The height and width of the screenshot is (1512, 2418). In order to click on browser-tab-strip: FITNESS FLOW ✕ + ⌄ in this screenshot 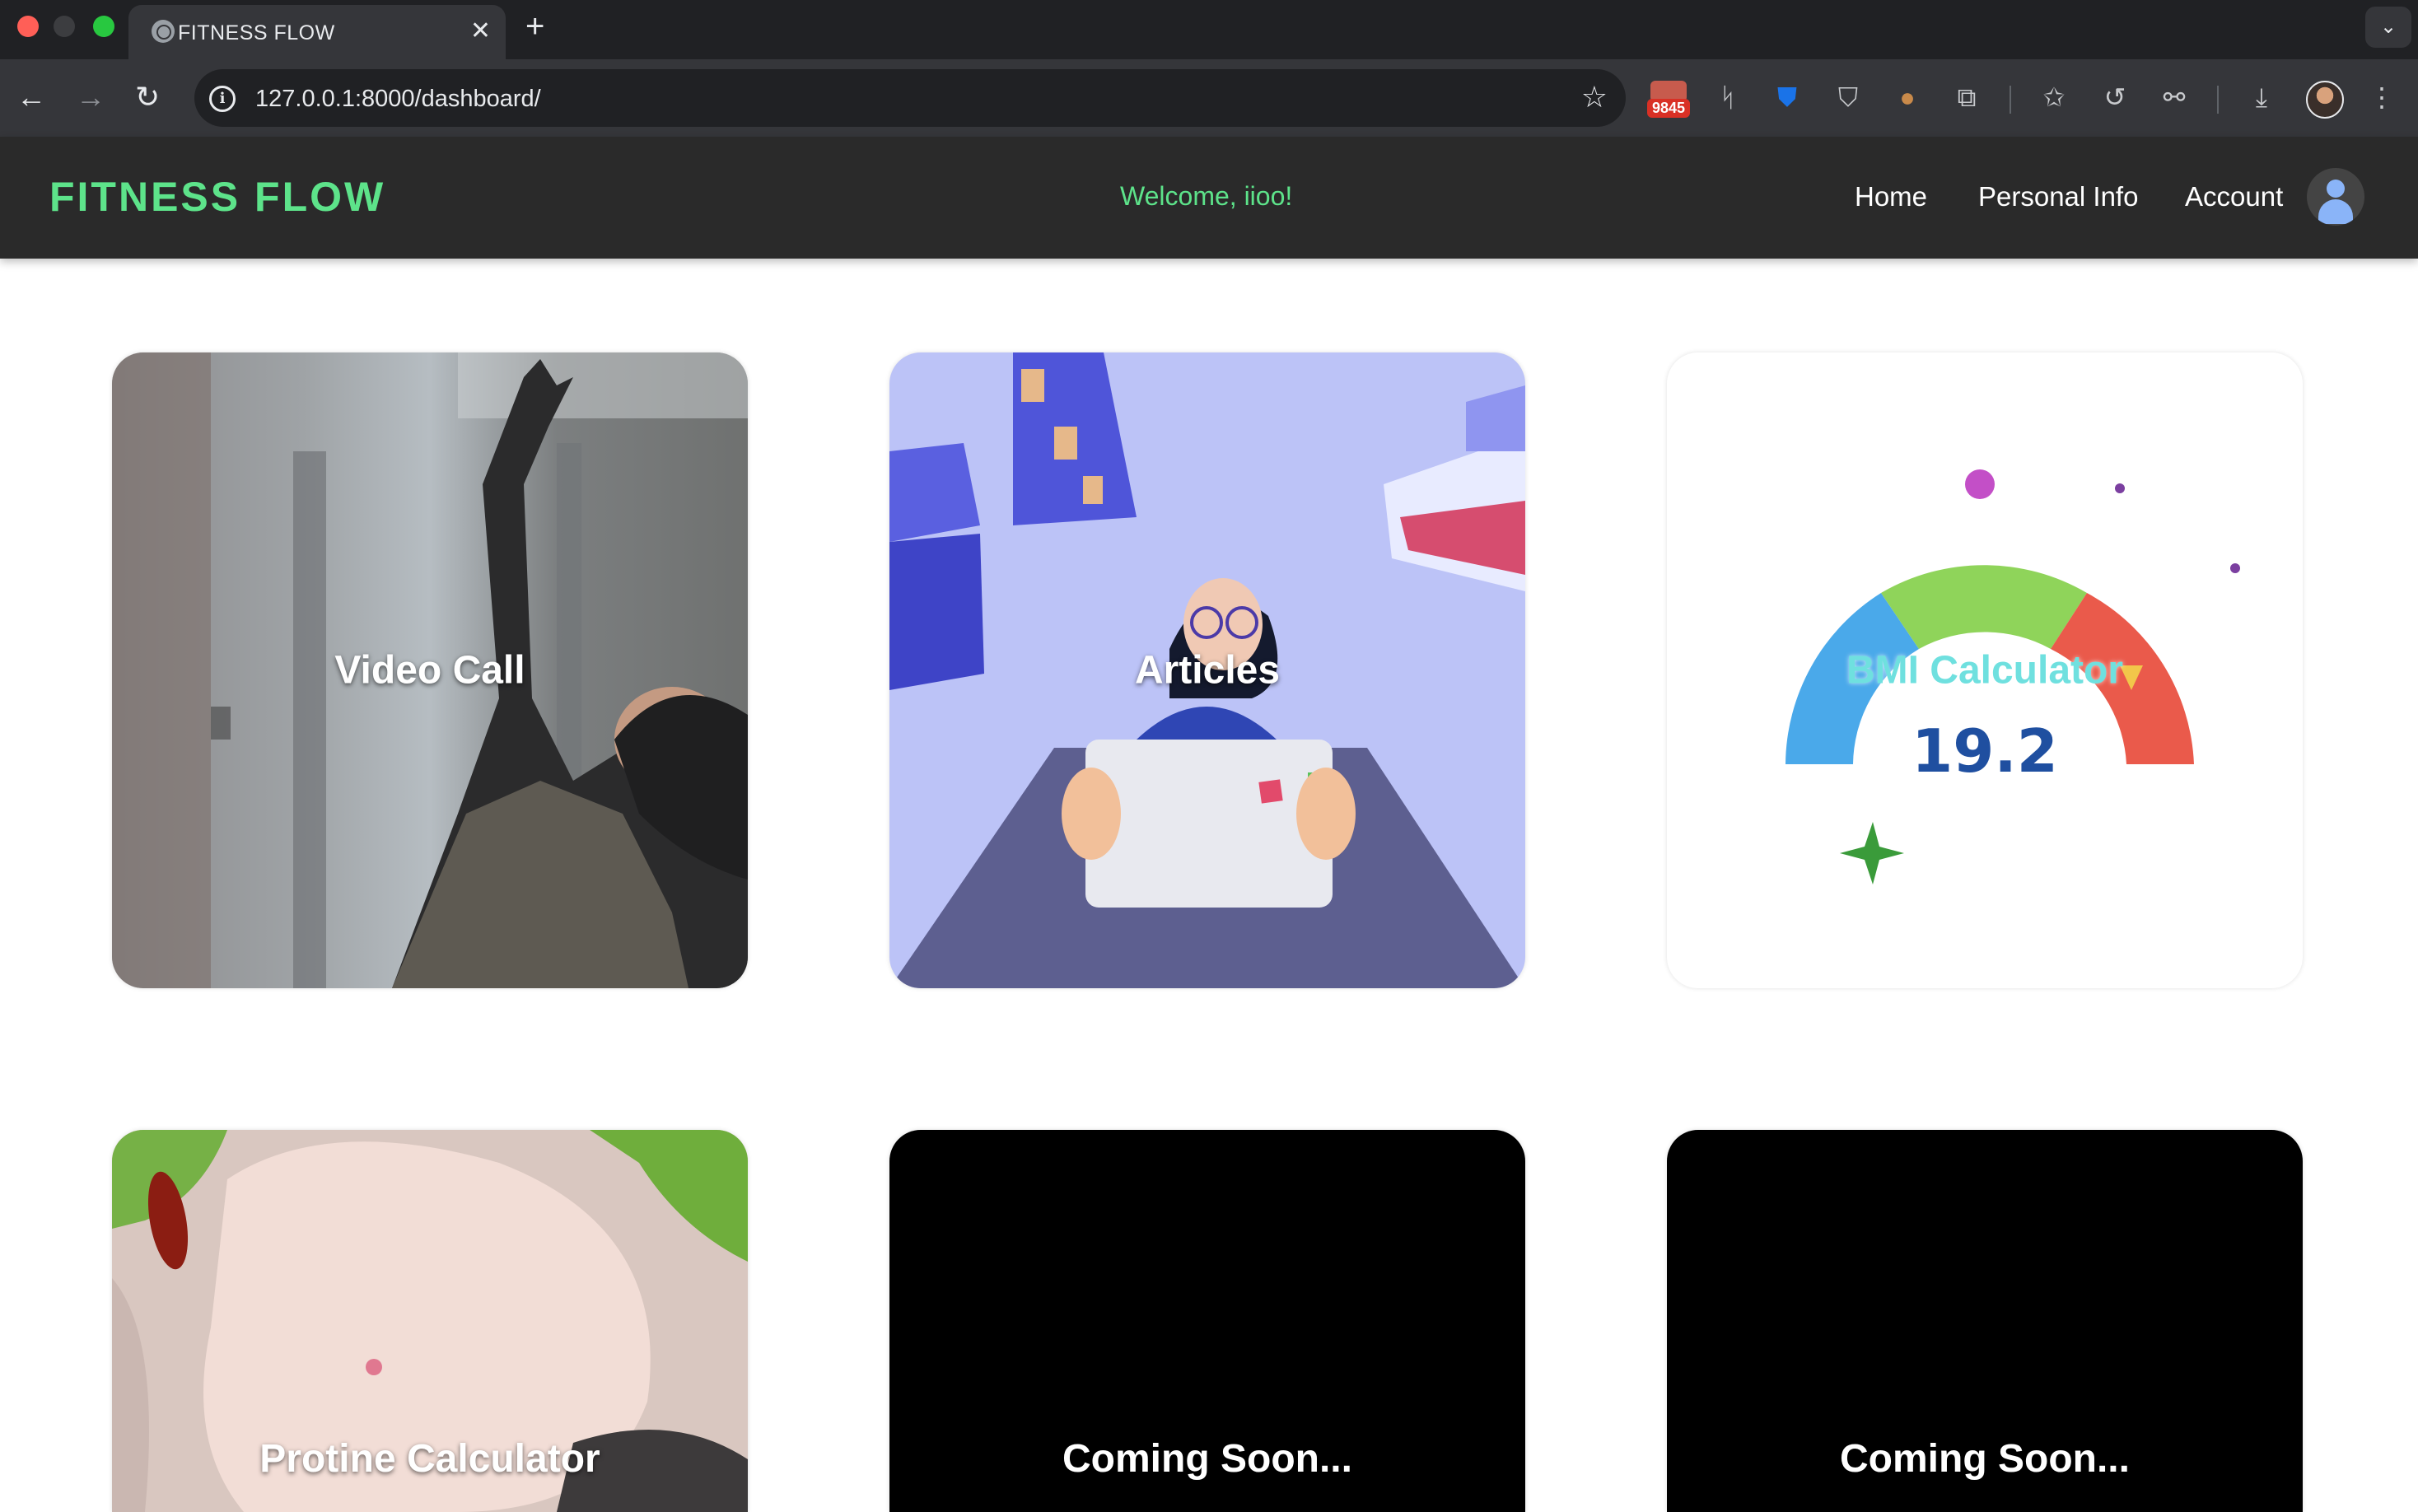, I will do `click(1209, 29)`.